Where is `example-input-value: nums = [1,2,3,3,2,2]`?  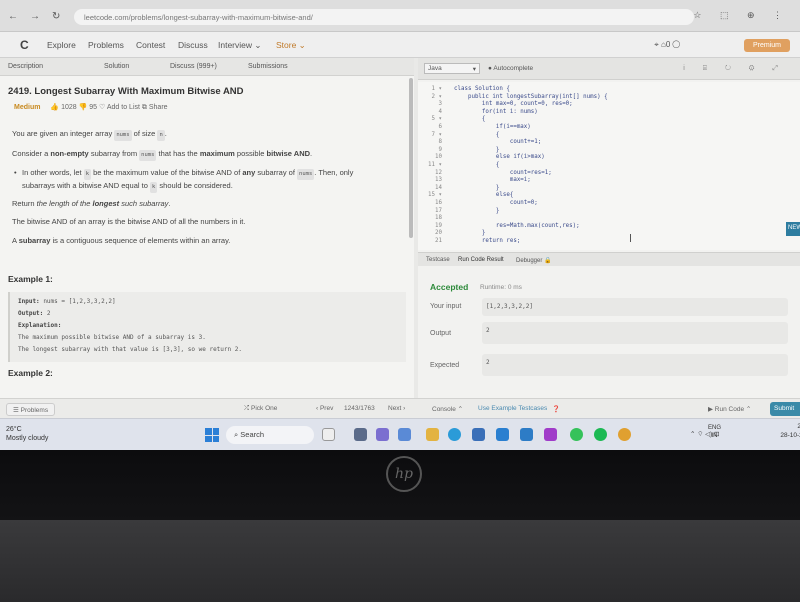 example-input-value: nums = [1,2,3,3,2,2] is located at coordinates (79, 301).